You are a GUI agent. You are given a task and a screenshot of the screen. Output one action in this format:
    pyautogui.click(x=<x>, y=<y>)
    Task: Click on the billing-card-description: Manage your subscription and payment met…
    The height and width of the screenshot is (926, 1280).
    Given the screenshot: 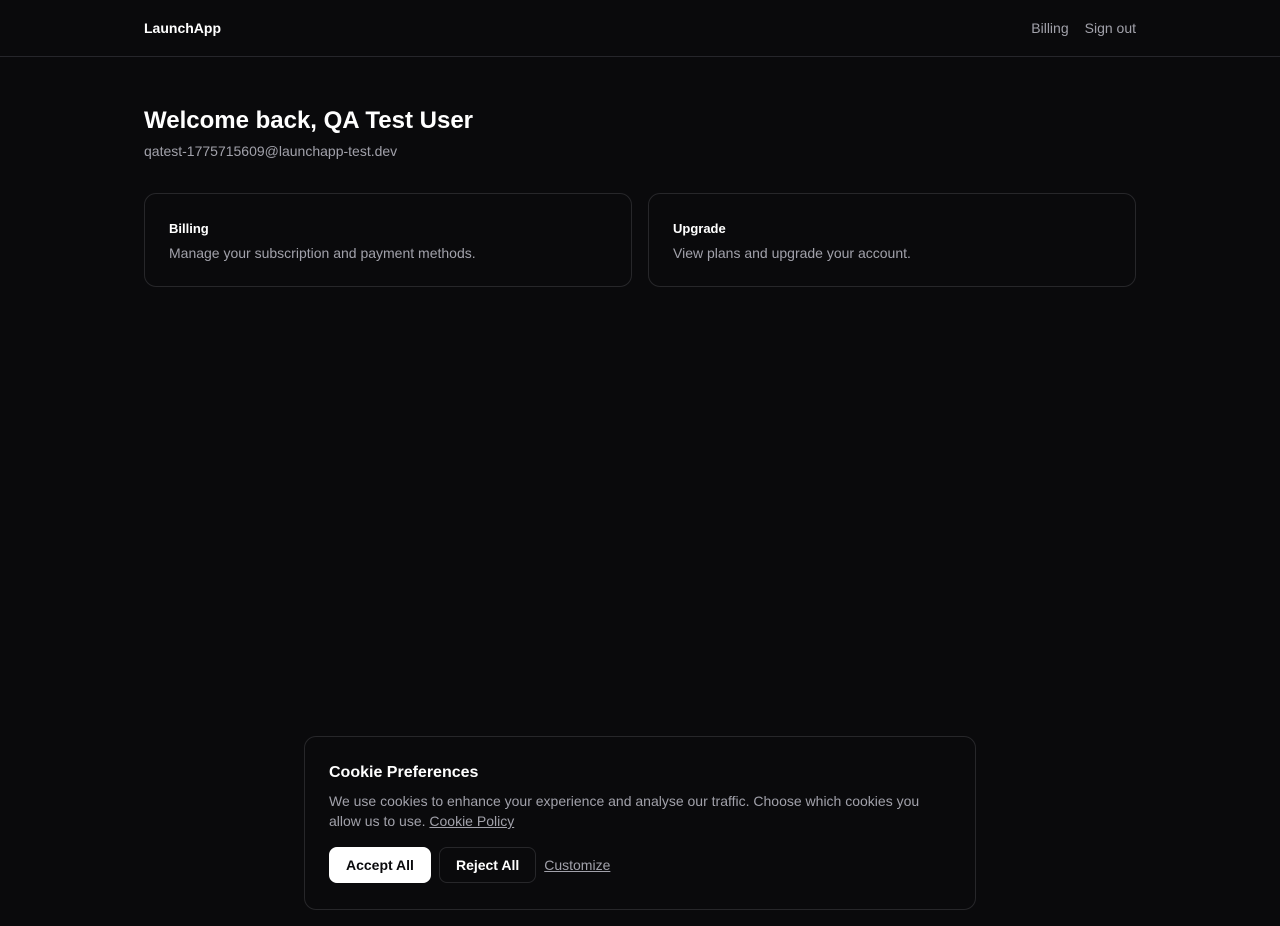 What is the action you would take?
    pyautogui.click(x=322, y=253)
    